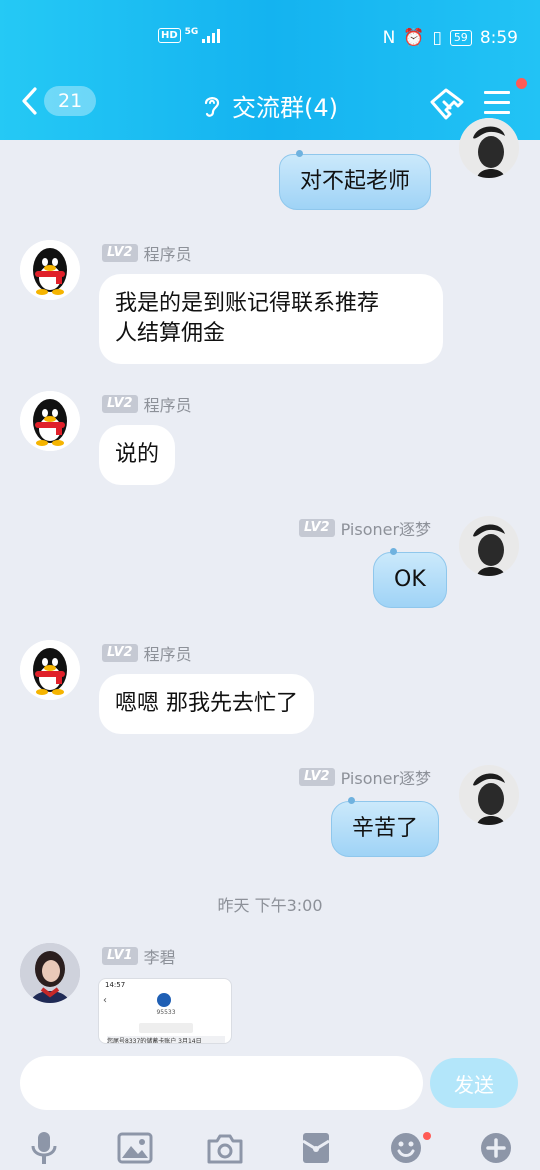  I want to click on nav-bar: 21 交流群(4), so click(270, 105).